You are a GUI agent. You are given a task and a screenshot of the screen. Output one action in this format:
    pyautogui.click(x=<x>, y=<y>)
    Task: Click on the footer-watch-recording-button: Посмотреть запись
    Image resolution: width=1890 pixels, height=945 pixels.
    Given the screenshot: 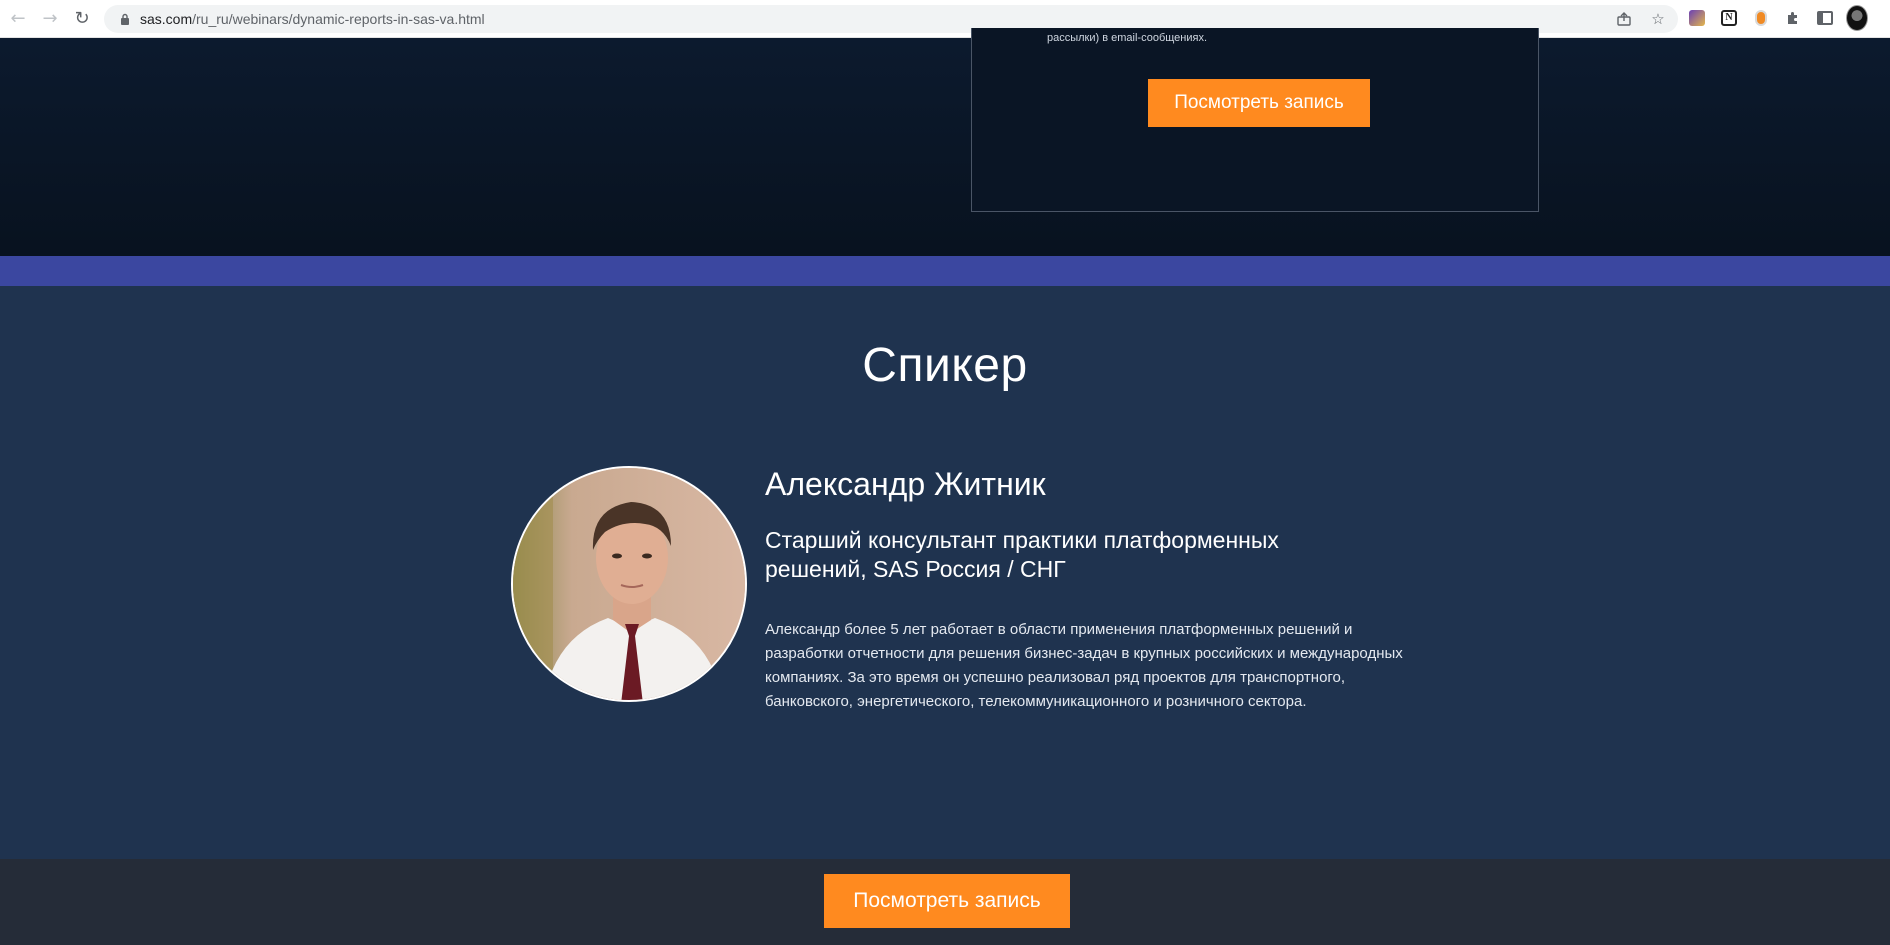 What is the action you would take?
    pyautogui.click(x=947, y=901)
    